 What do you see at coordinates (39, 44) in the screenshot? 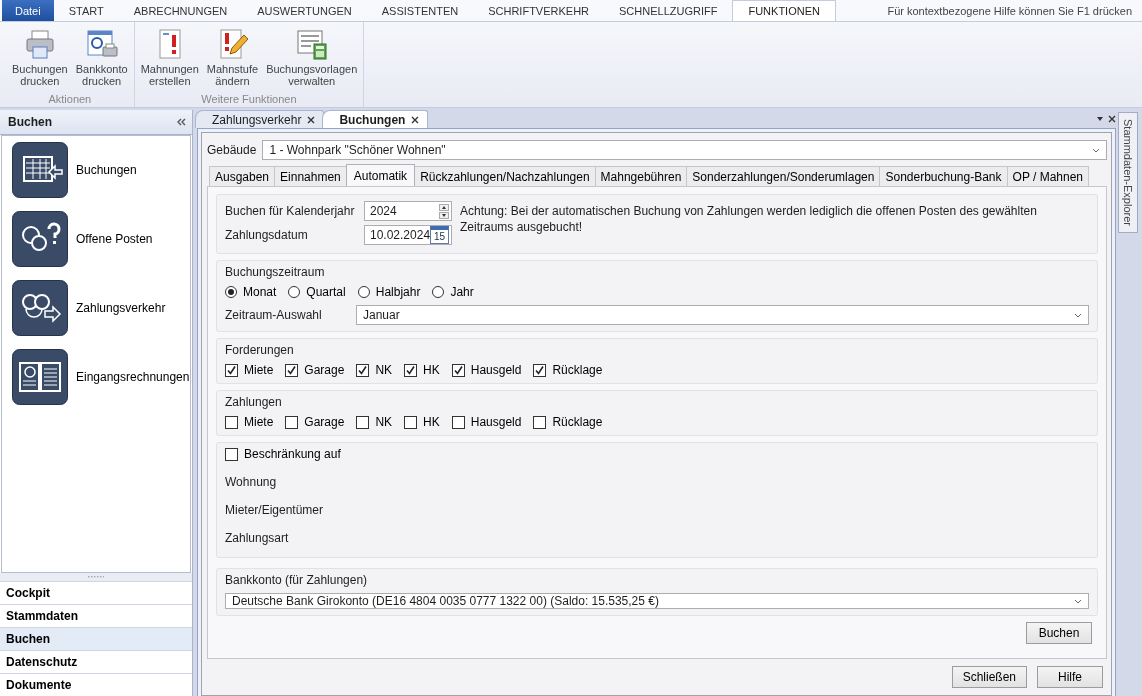
I see `printer-icon` at bounding box center [39, 44].